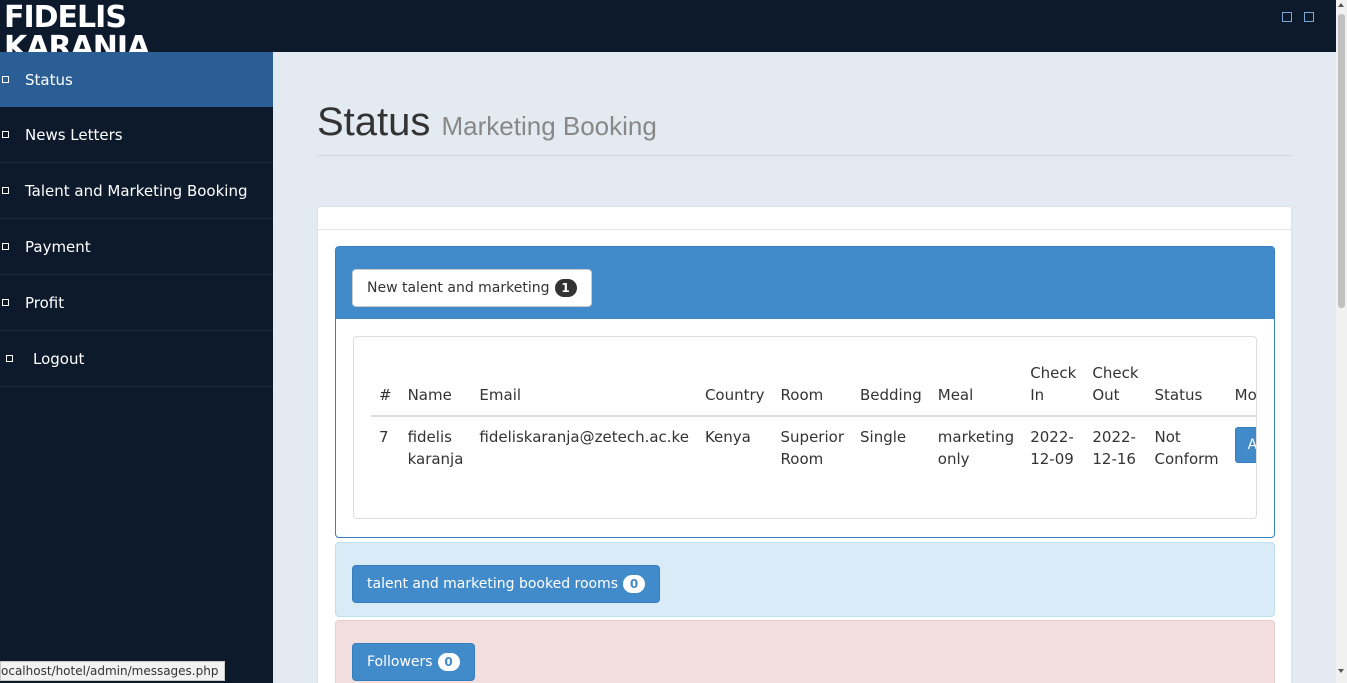  I want to click on logout-icon, so click(9, 358).